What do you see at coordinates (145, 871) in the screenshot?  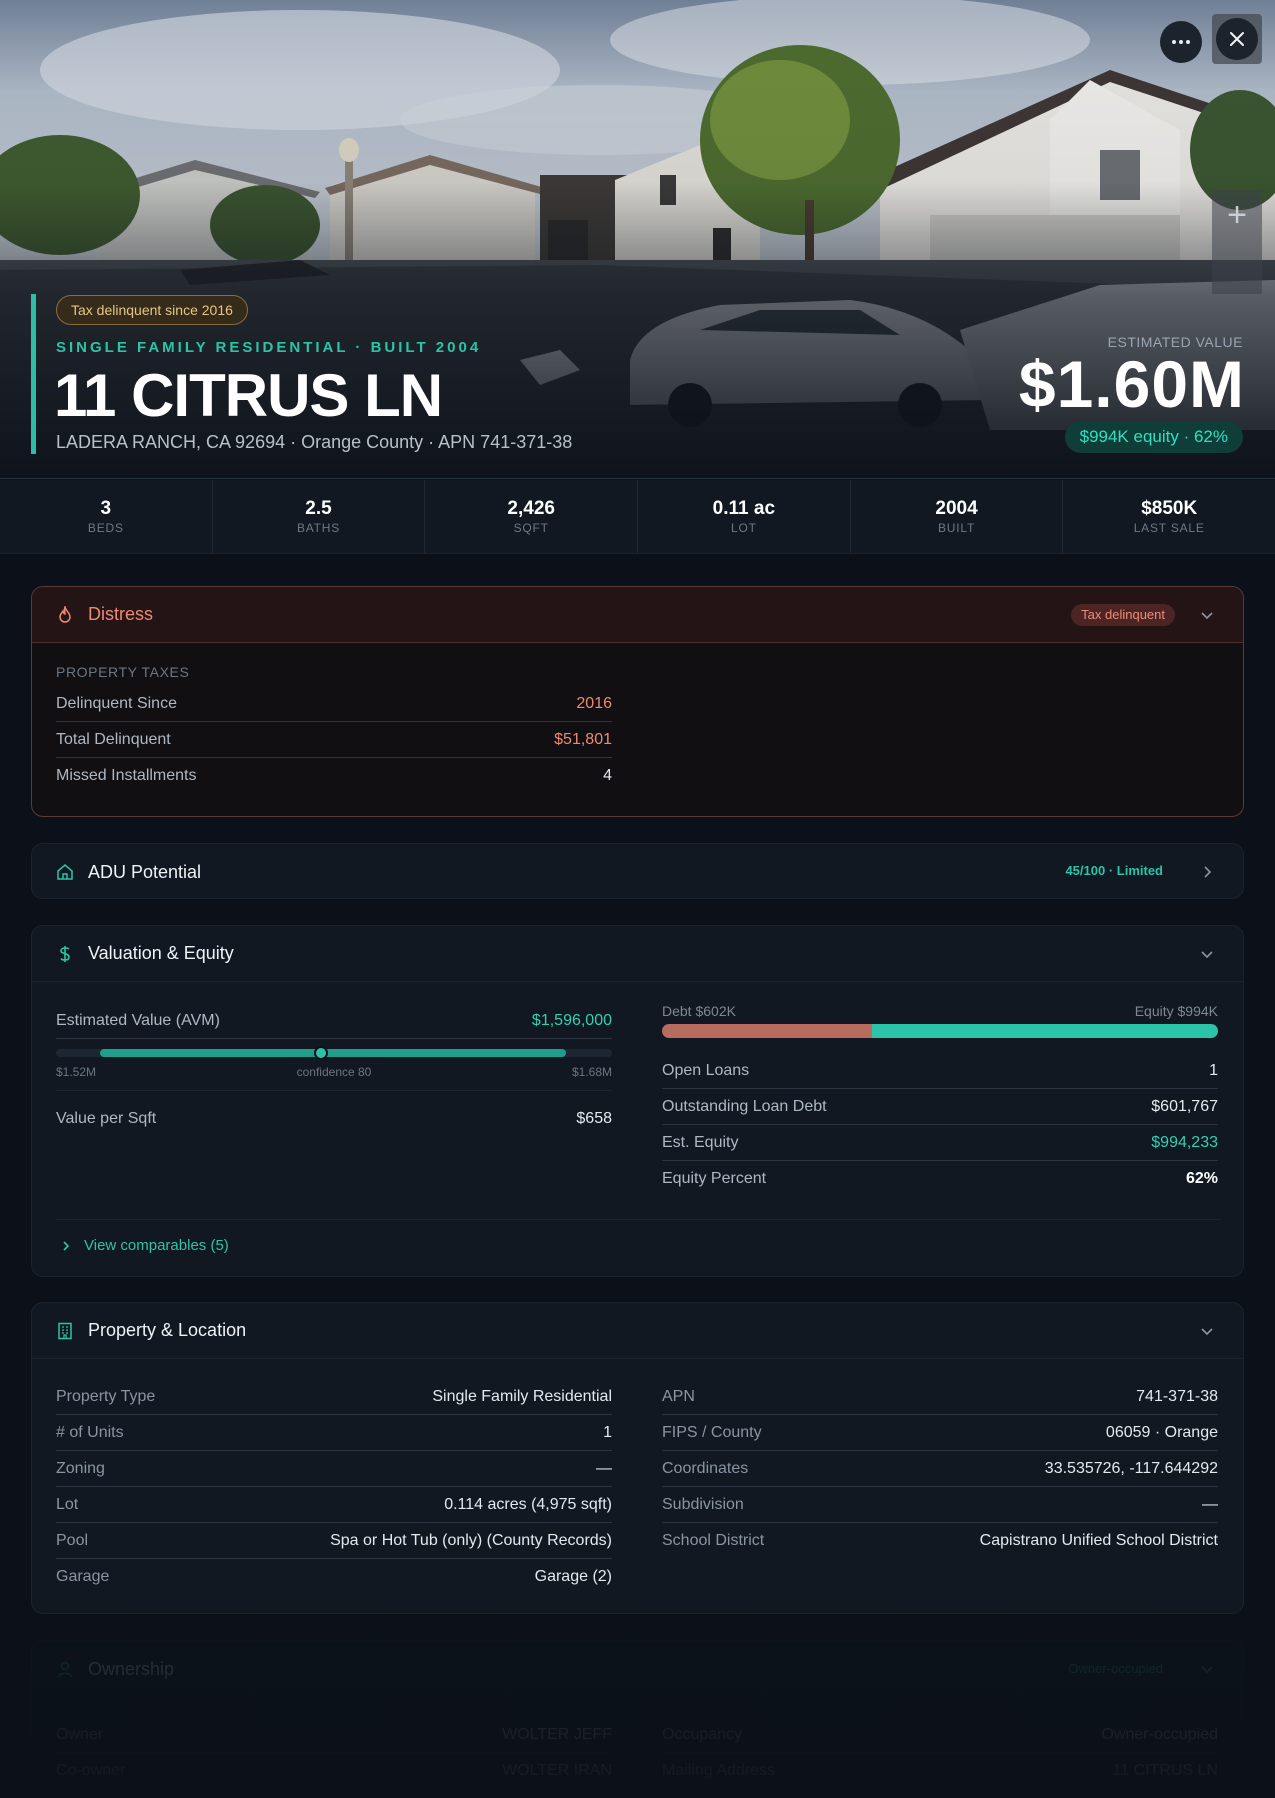 I see `adu-title: ADU Potential` at bounding box center [145, 871].